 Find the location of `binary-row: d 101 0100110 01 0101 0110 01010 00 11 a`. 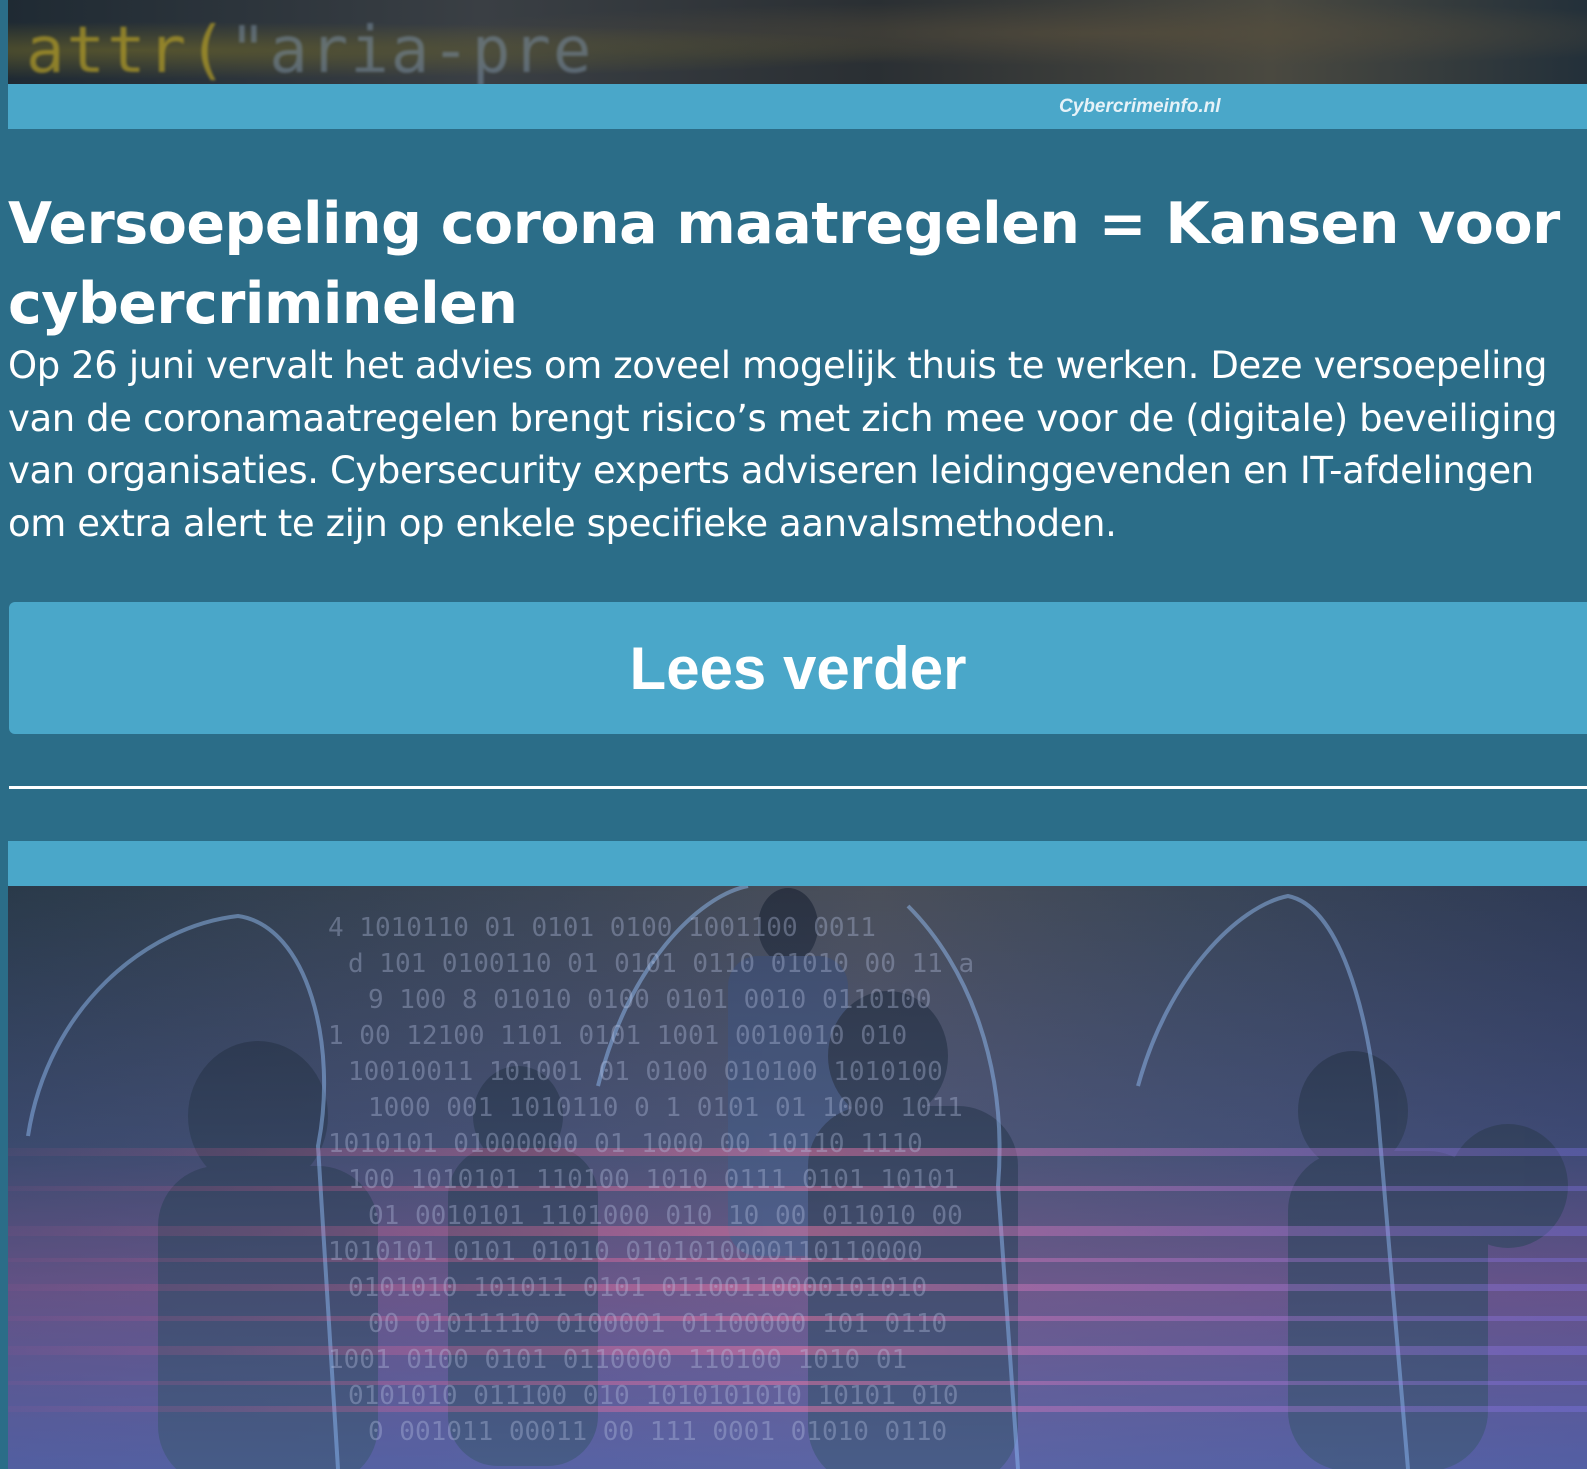

binary-row: d 101 0100110 01 0101 0110 01010 00 11 a is located at coordinates (661, 964).